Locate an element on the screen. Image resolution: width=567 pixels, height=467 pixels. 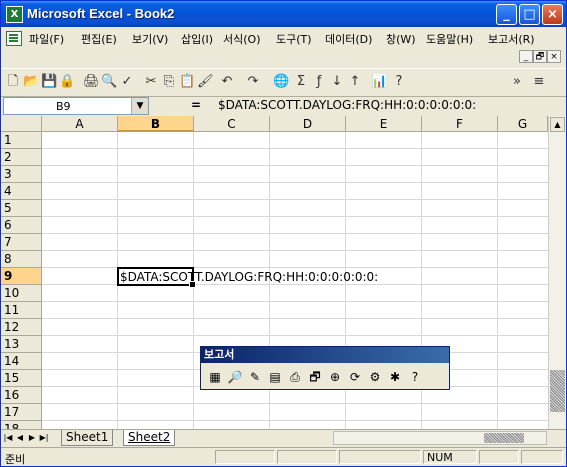
row-header: 17 is located at coordinates (21, 412).